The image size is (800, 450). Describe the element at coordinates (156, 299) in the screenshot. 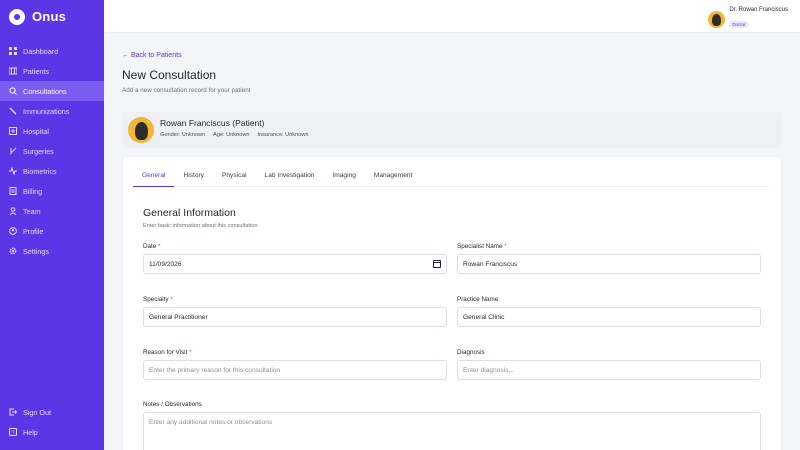

I see `specialty-label-text: Specialty` at that location.